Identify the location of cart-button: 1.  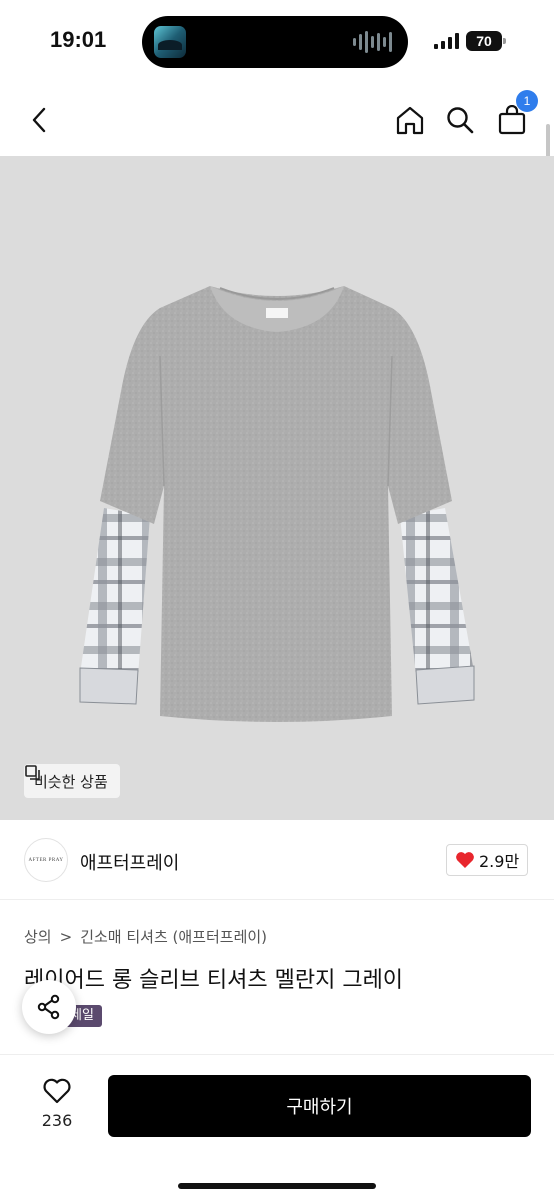
(515, 115).